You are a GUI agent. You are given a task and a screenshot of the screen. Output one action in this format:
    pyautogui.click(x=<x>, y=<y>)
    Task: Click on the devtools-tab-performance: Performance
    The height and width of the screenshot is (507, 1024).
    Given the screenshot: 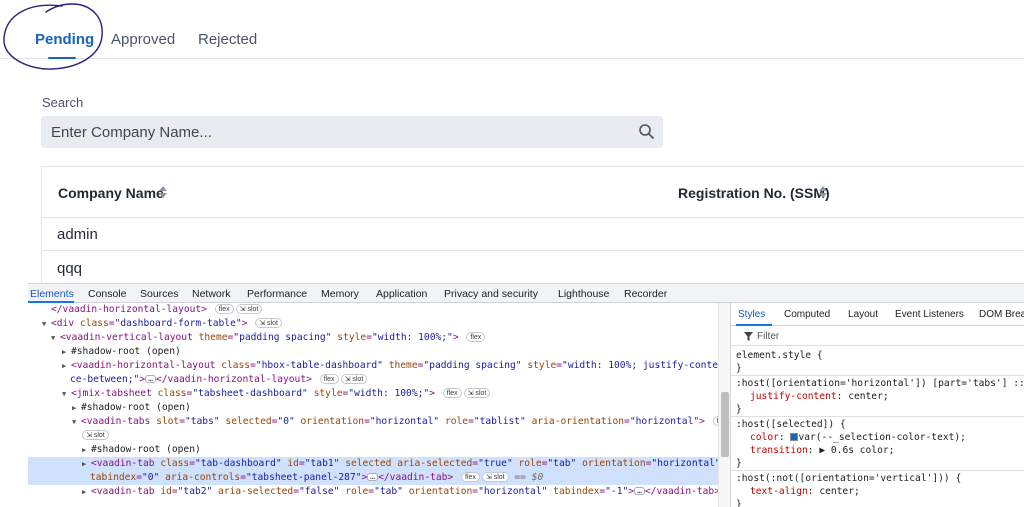 What is the action you would take?
    pyautogui.click(x=277, y=294)
    